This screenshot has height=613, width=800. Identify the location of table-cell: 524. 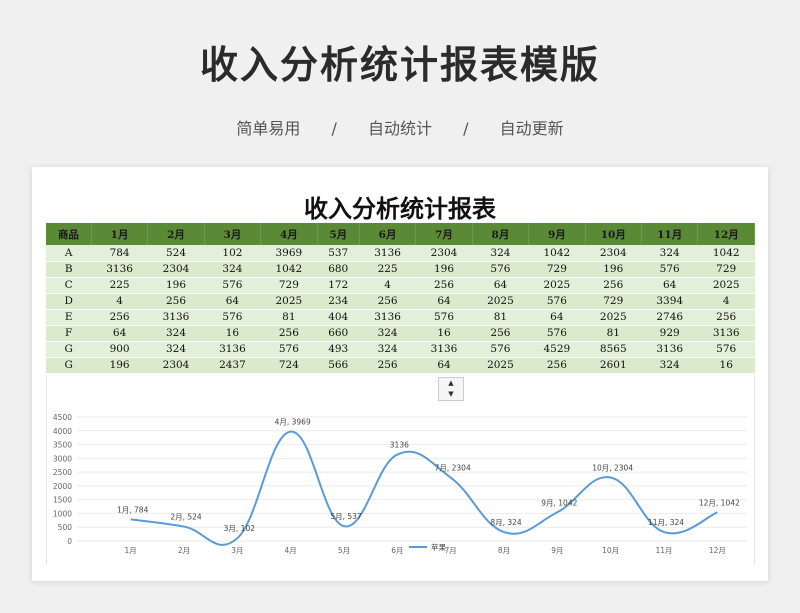
(176, 253).